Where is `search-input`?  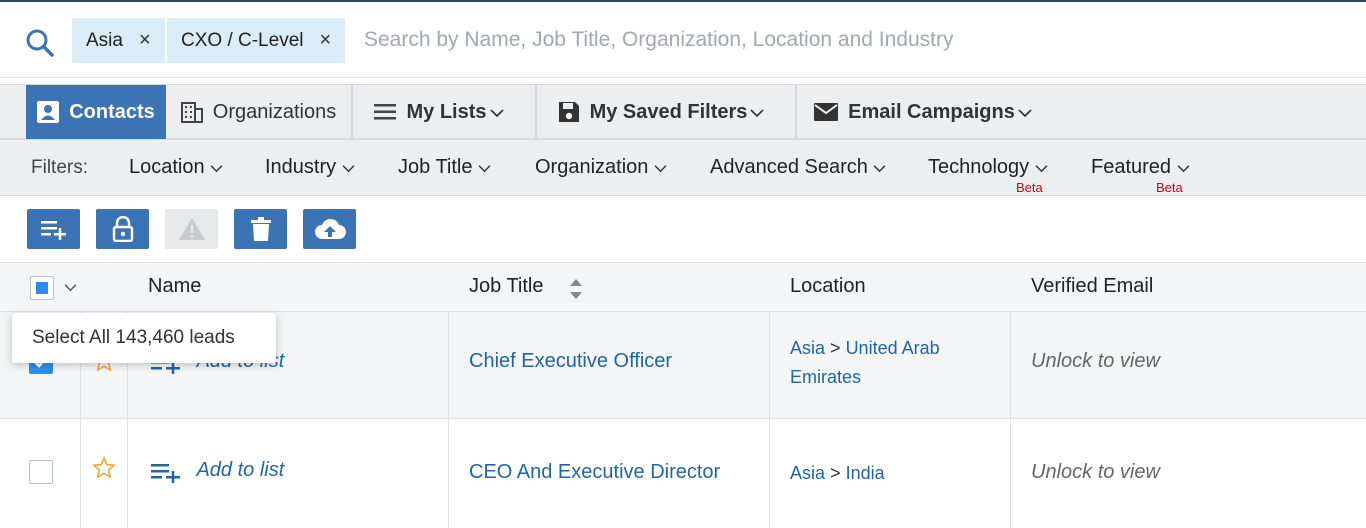
search-input is located at coordinates (854, 40).